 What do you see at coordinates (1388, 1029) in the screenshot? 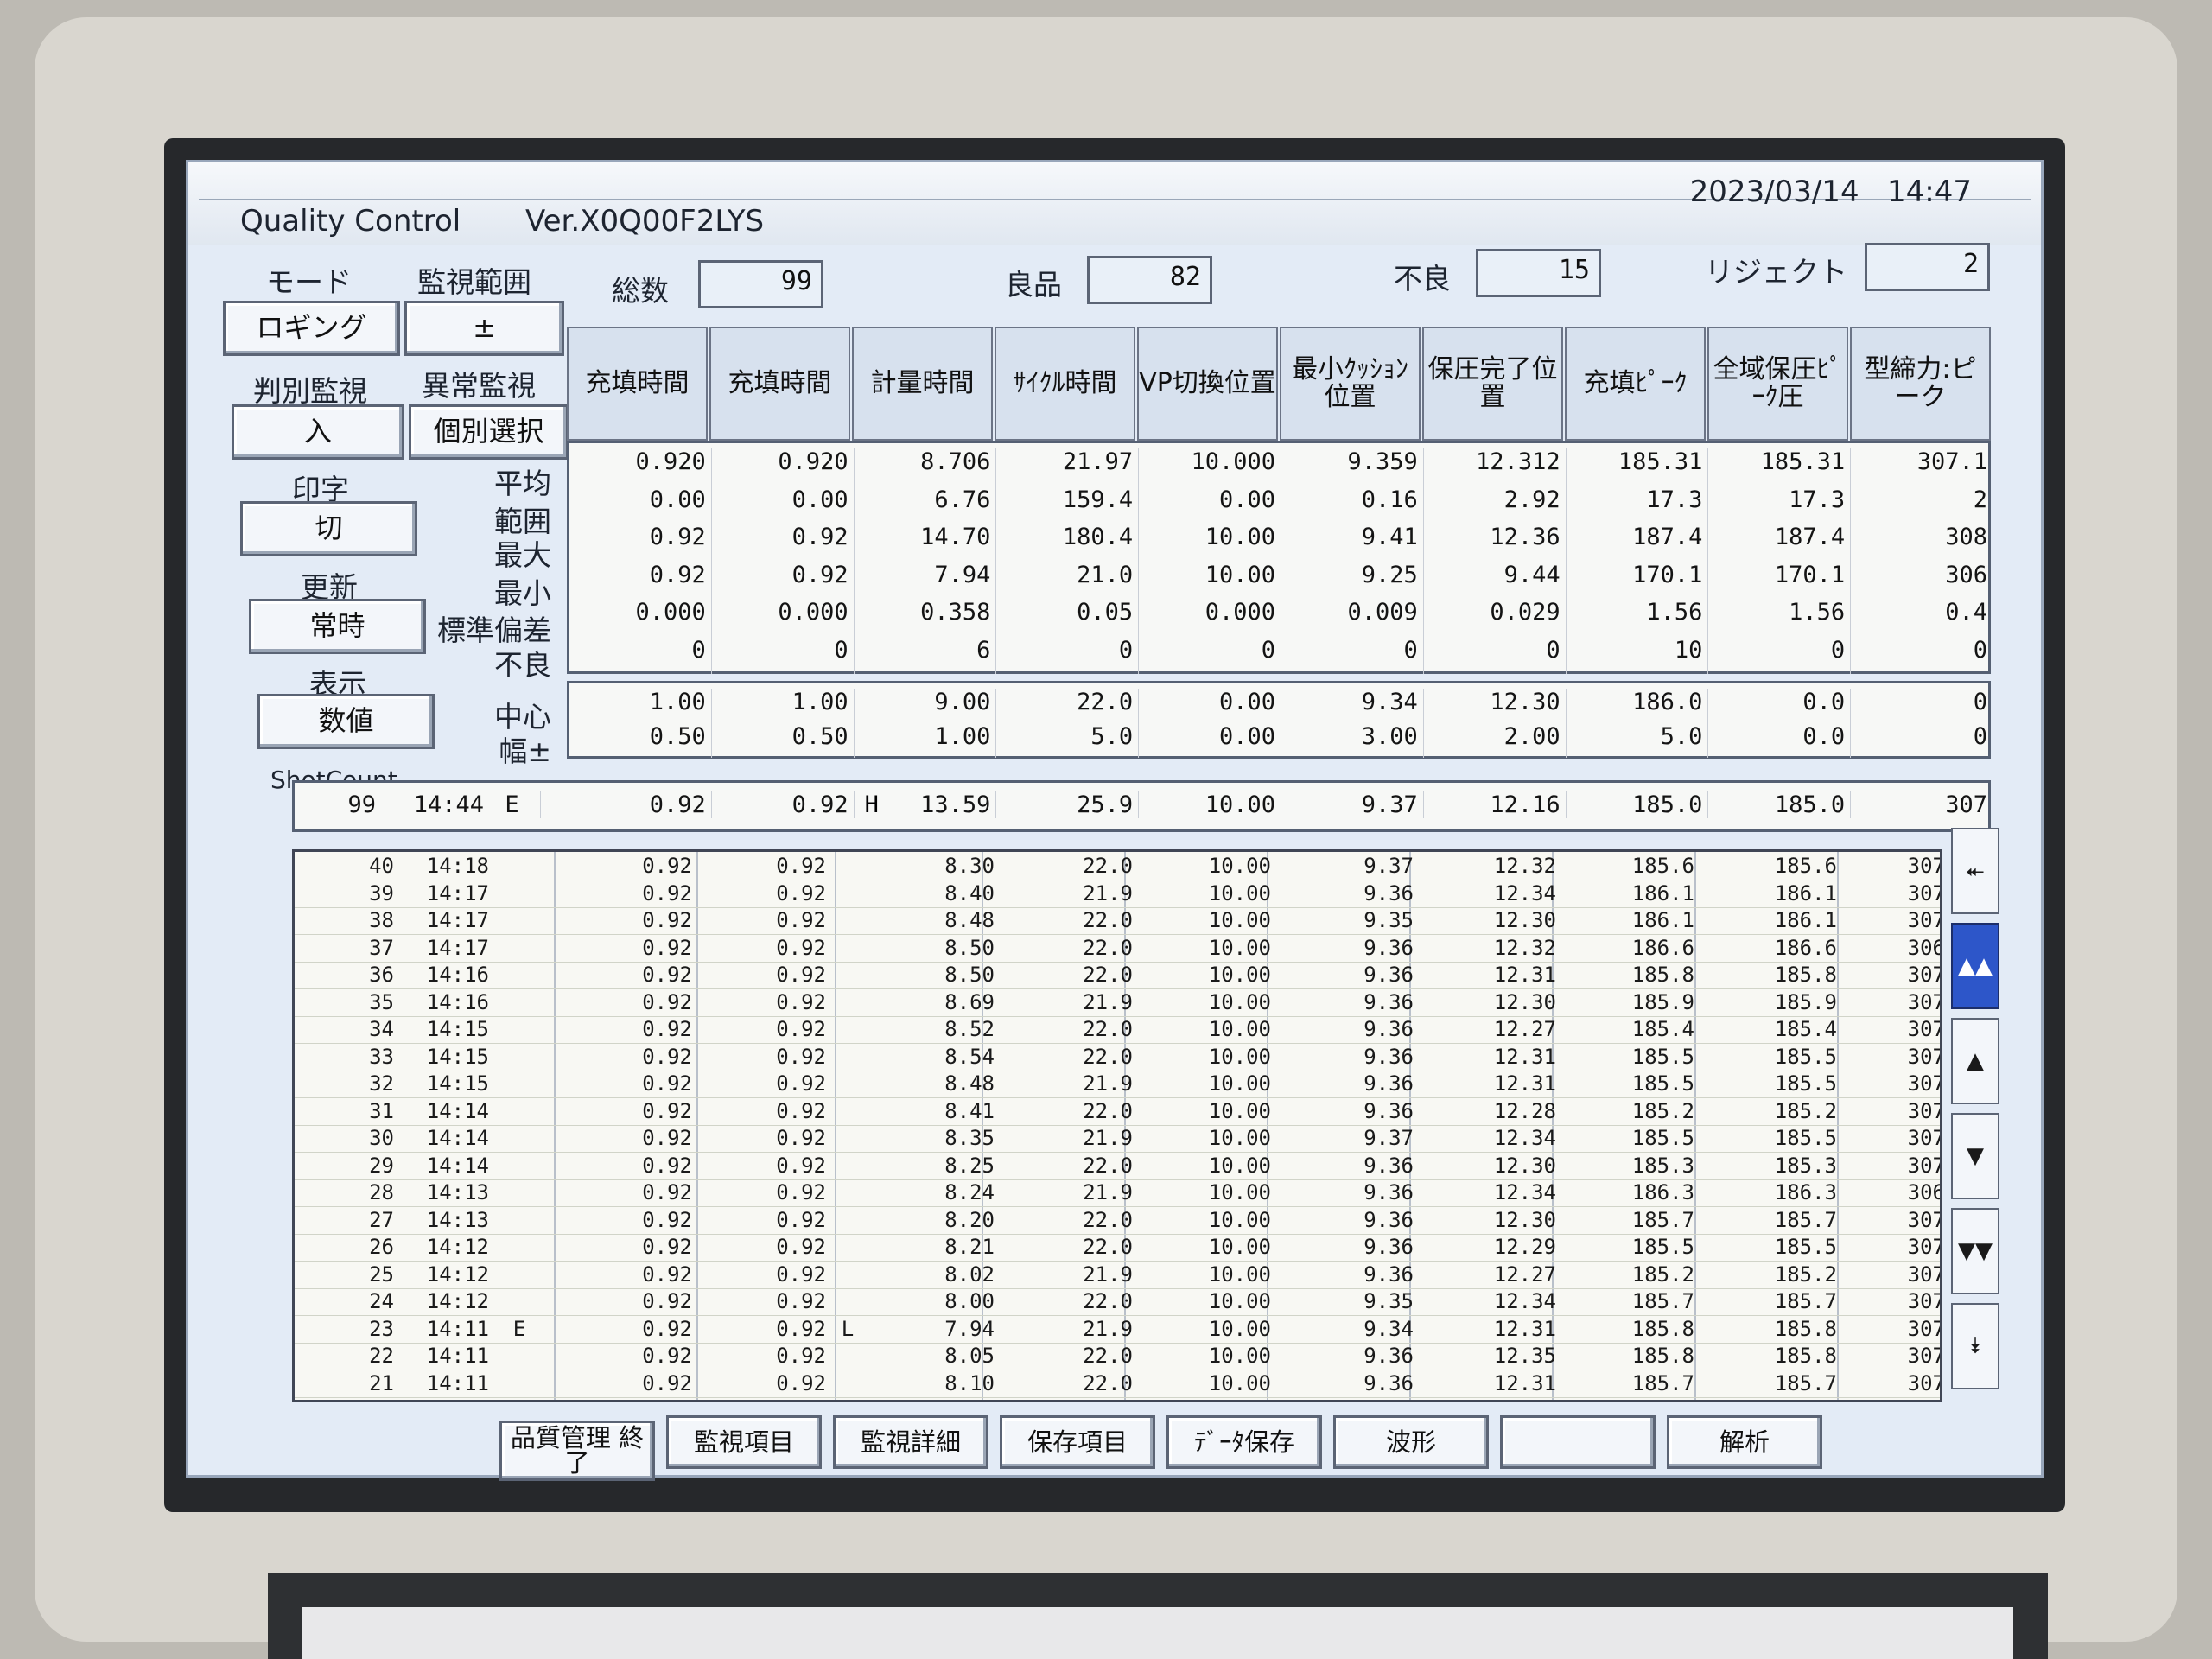
I see `history-cell: 9.36` at bounding box center [1388, 1029].